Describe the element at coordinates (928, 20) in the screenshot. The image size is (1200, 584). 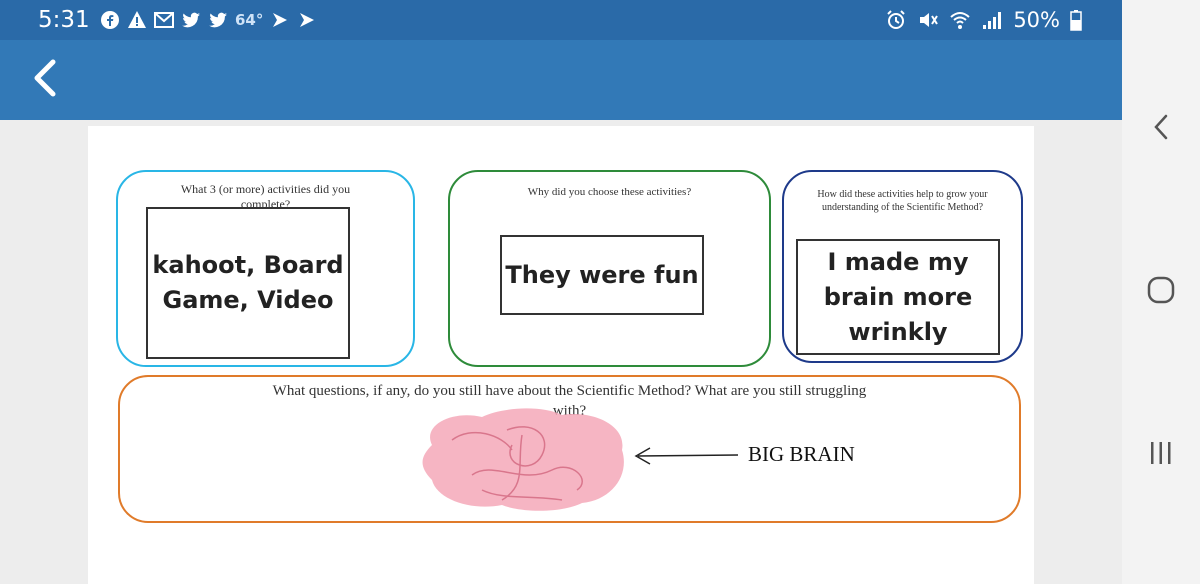
I see `mute-vibrate-icon` at that location.